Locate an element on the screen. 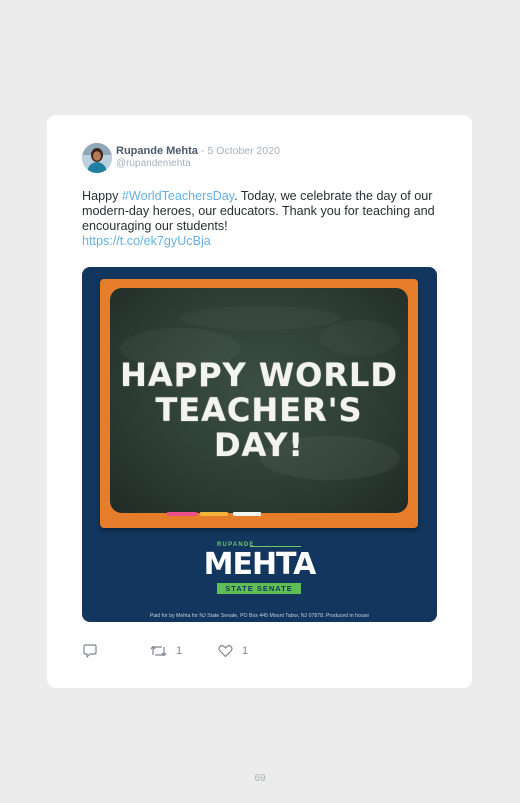 The height and width of the screenshot is (803, 520). logo-last-name: MEHTA is located at coordinates (260, 564).